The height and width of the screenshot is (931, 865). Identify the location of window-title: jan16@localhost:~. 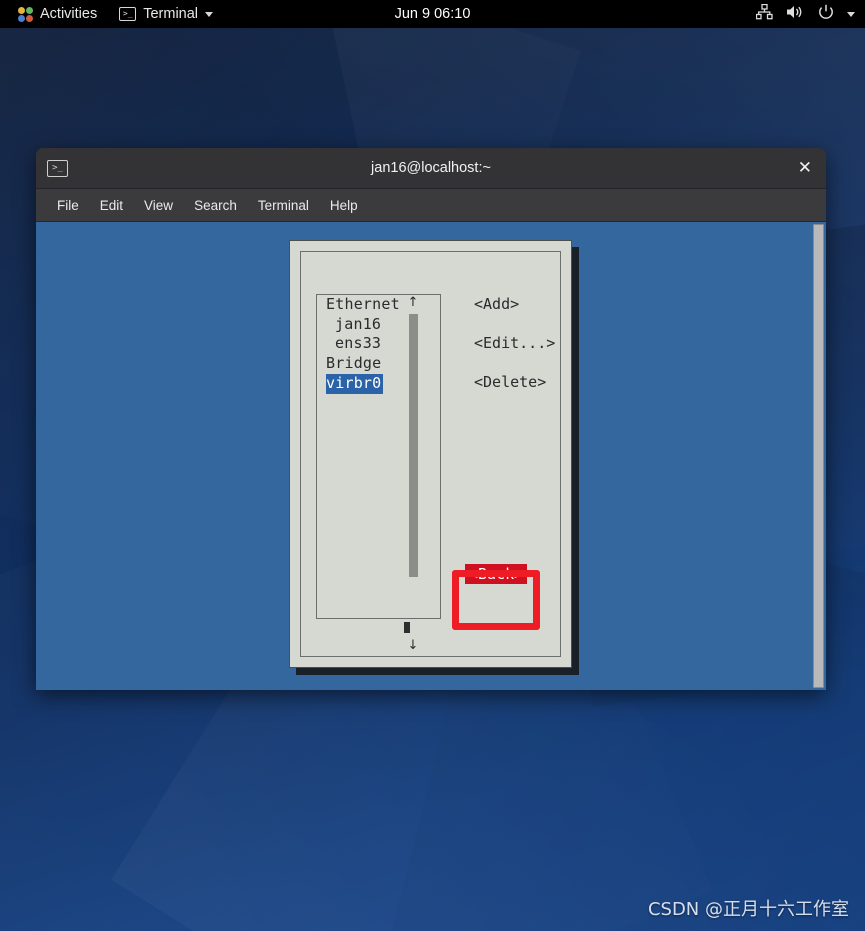
(431, 168).